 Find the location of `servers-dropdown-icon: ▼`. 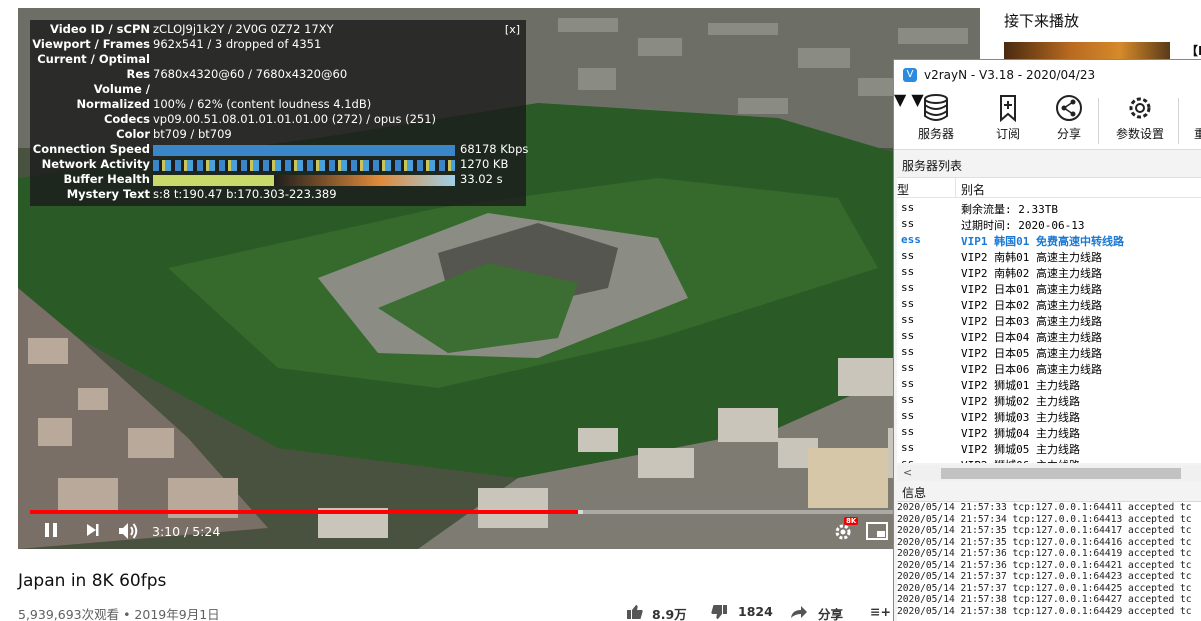

servers-dropdown-icon: ▼ is located at coordinates (900, 99).